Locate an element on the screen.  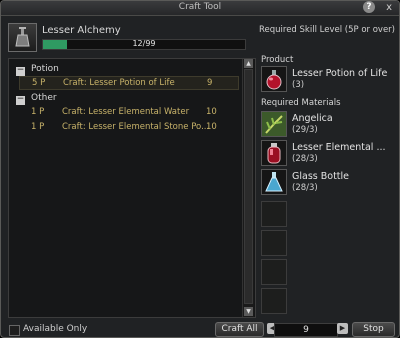
red-potion-icon is located at coordinates (274, 79).